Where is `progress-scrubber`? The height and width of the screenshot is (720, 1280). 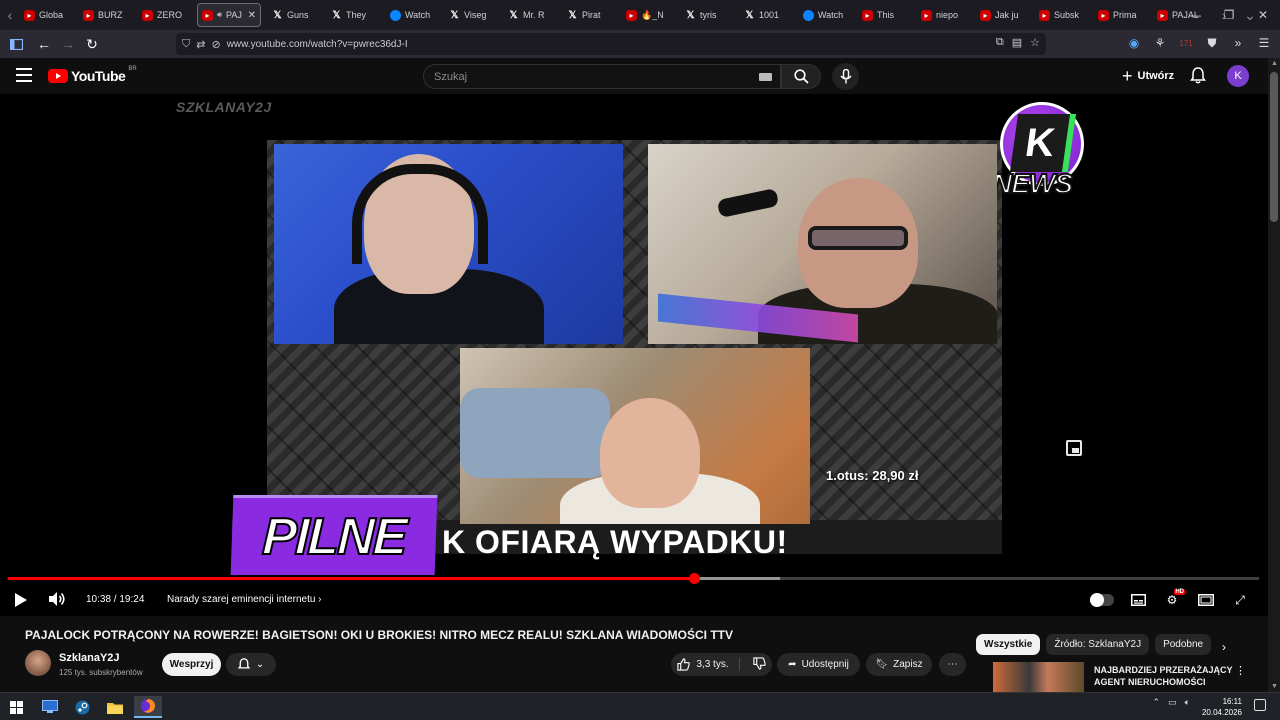
progress-scrubber is located at coordinates (694, 578).